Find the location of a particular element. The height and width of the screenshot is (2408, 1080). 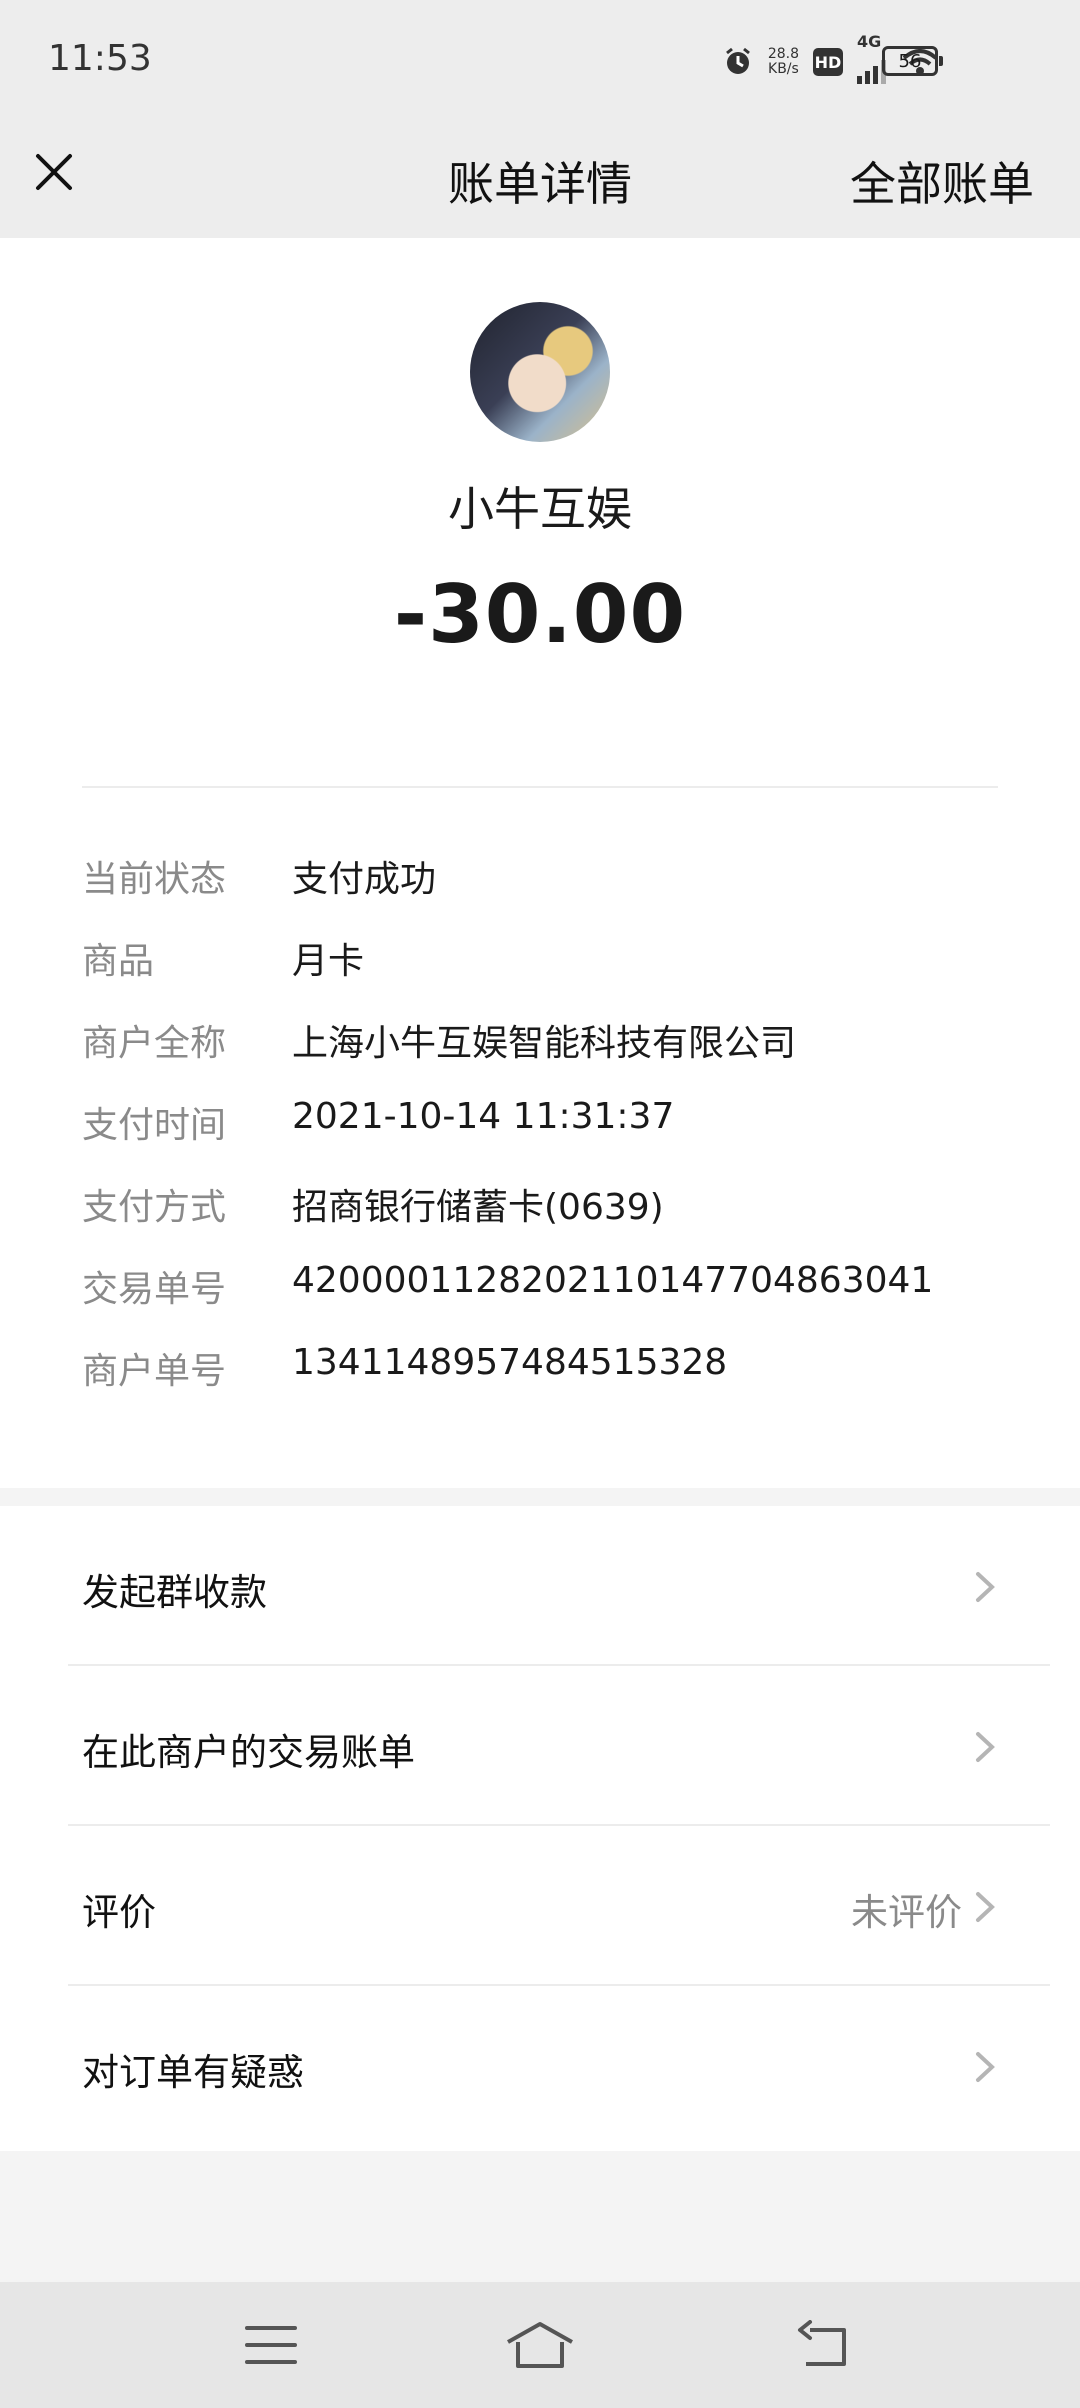

detail-row-pay-time: 支付时间 2021-10-14 11:31:37 is located at coordinates (562, 1137).